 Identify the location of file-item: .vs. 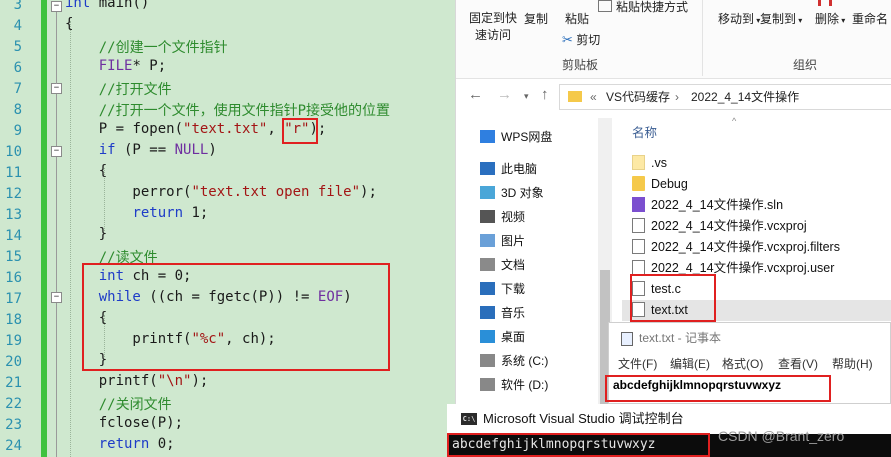
(649, 163).